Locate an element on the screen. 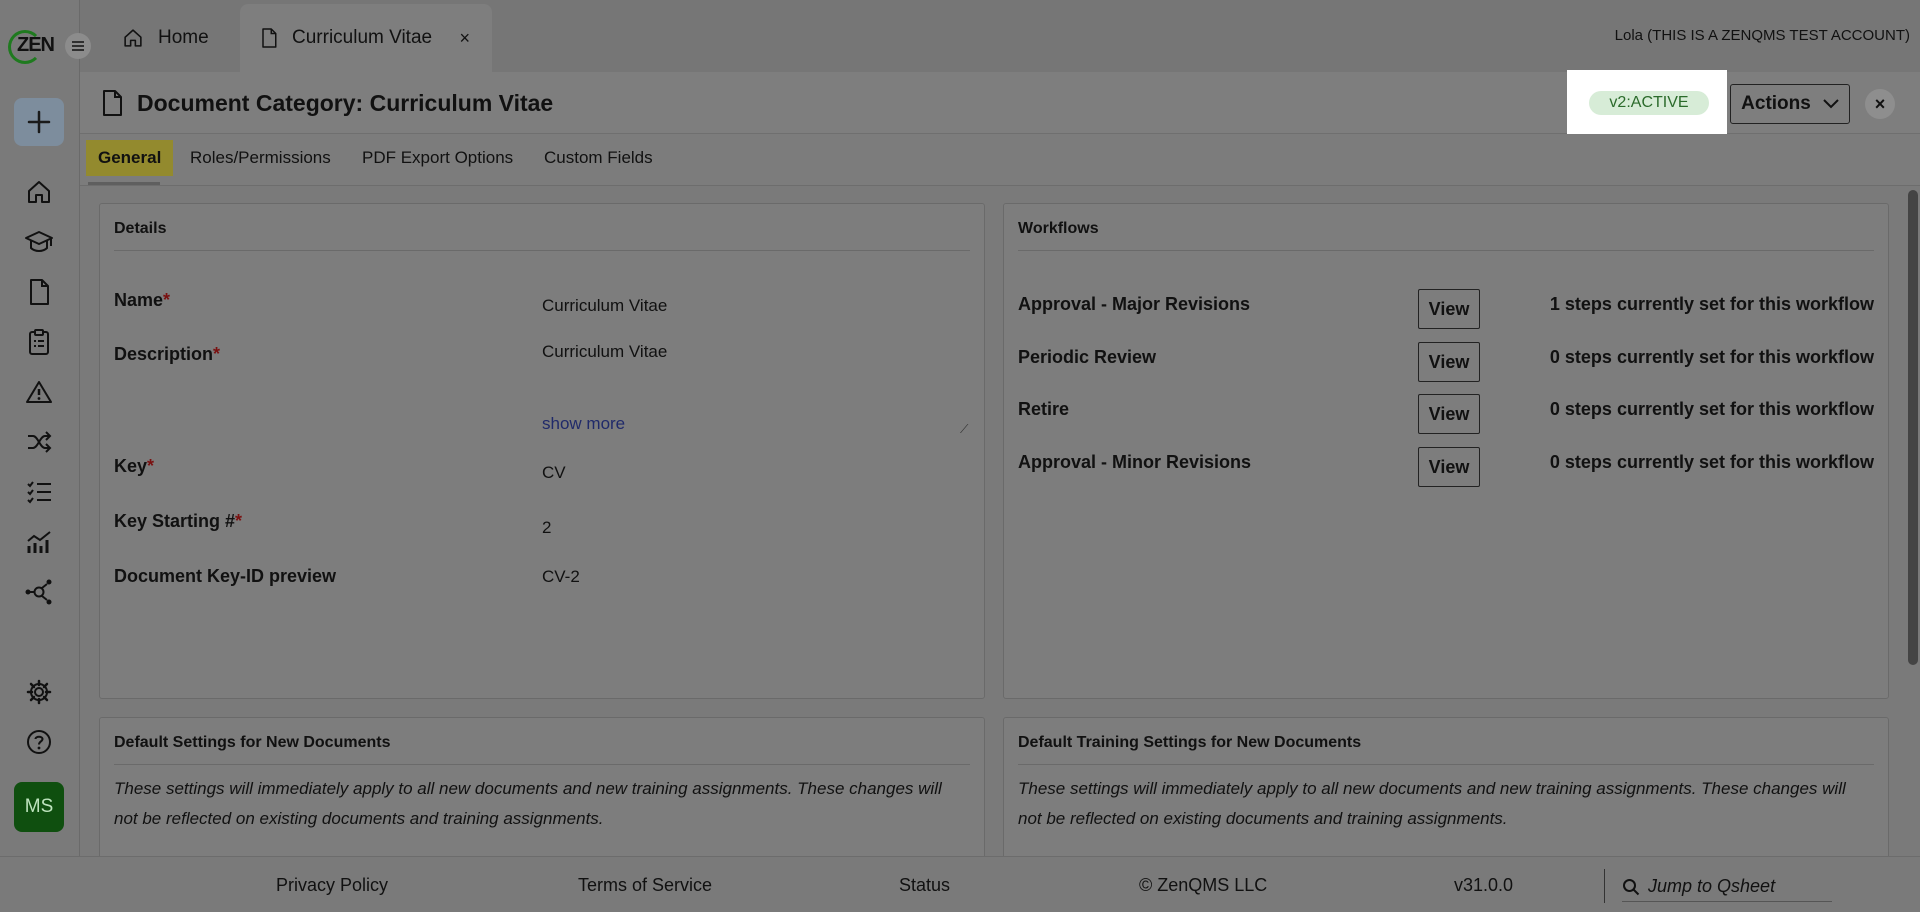 The width and height of the screenshot is (1920, 912). key-label: Key* is located at coordinates (134, 466).